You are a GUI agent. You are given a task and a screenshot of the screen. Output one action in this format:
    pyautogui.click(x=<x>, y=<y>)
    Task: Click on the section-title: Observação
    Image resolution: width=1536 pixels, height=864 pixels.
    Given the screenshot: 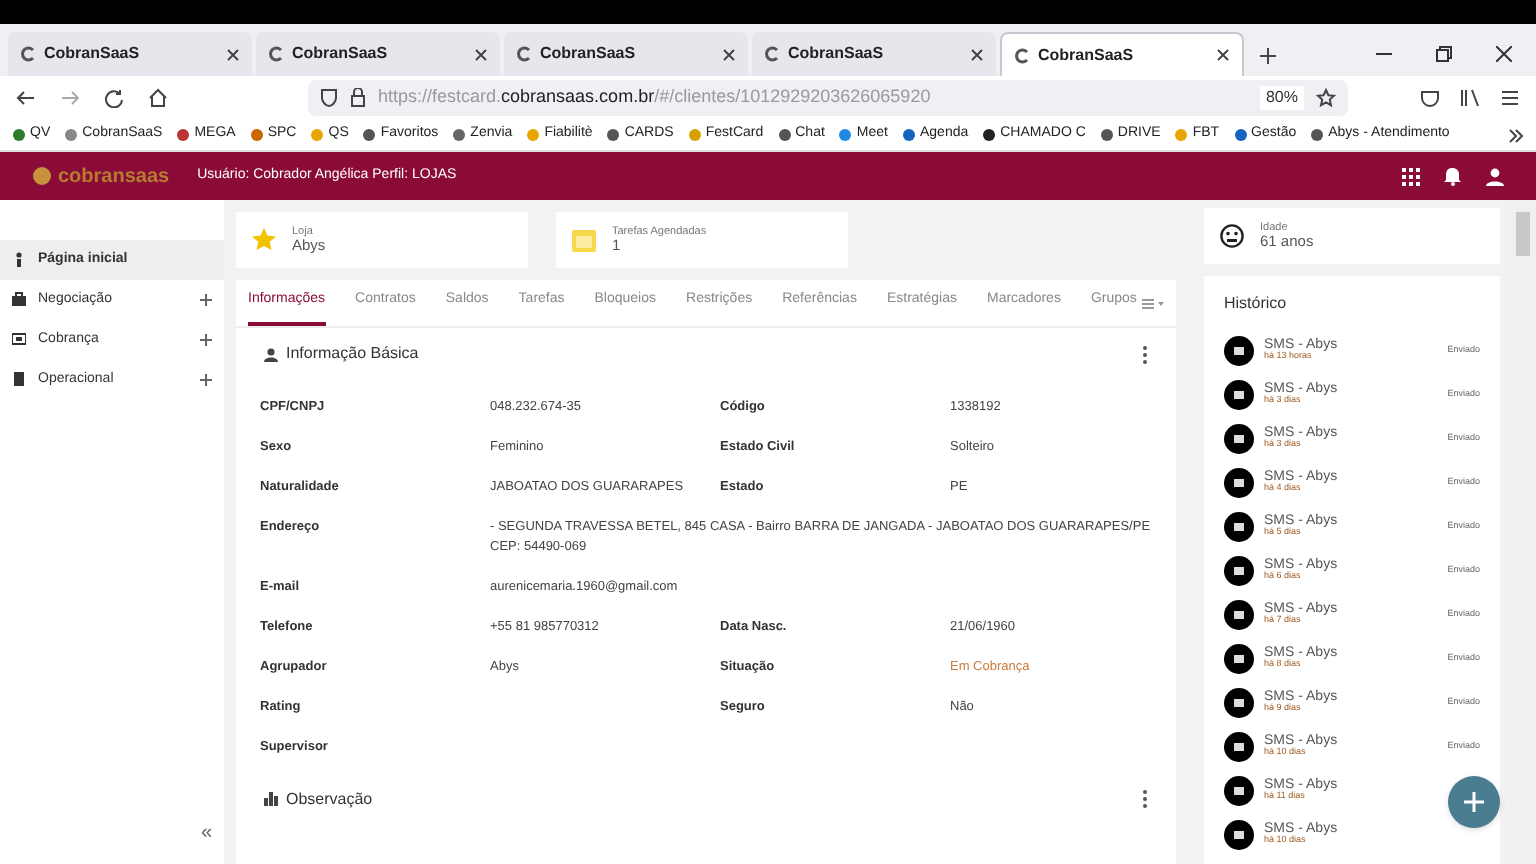 What is the action you would take?
    pyautogui.click(x=329, y=799)
    